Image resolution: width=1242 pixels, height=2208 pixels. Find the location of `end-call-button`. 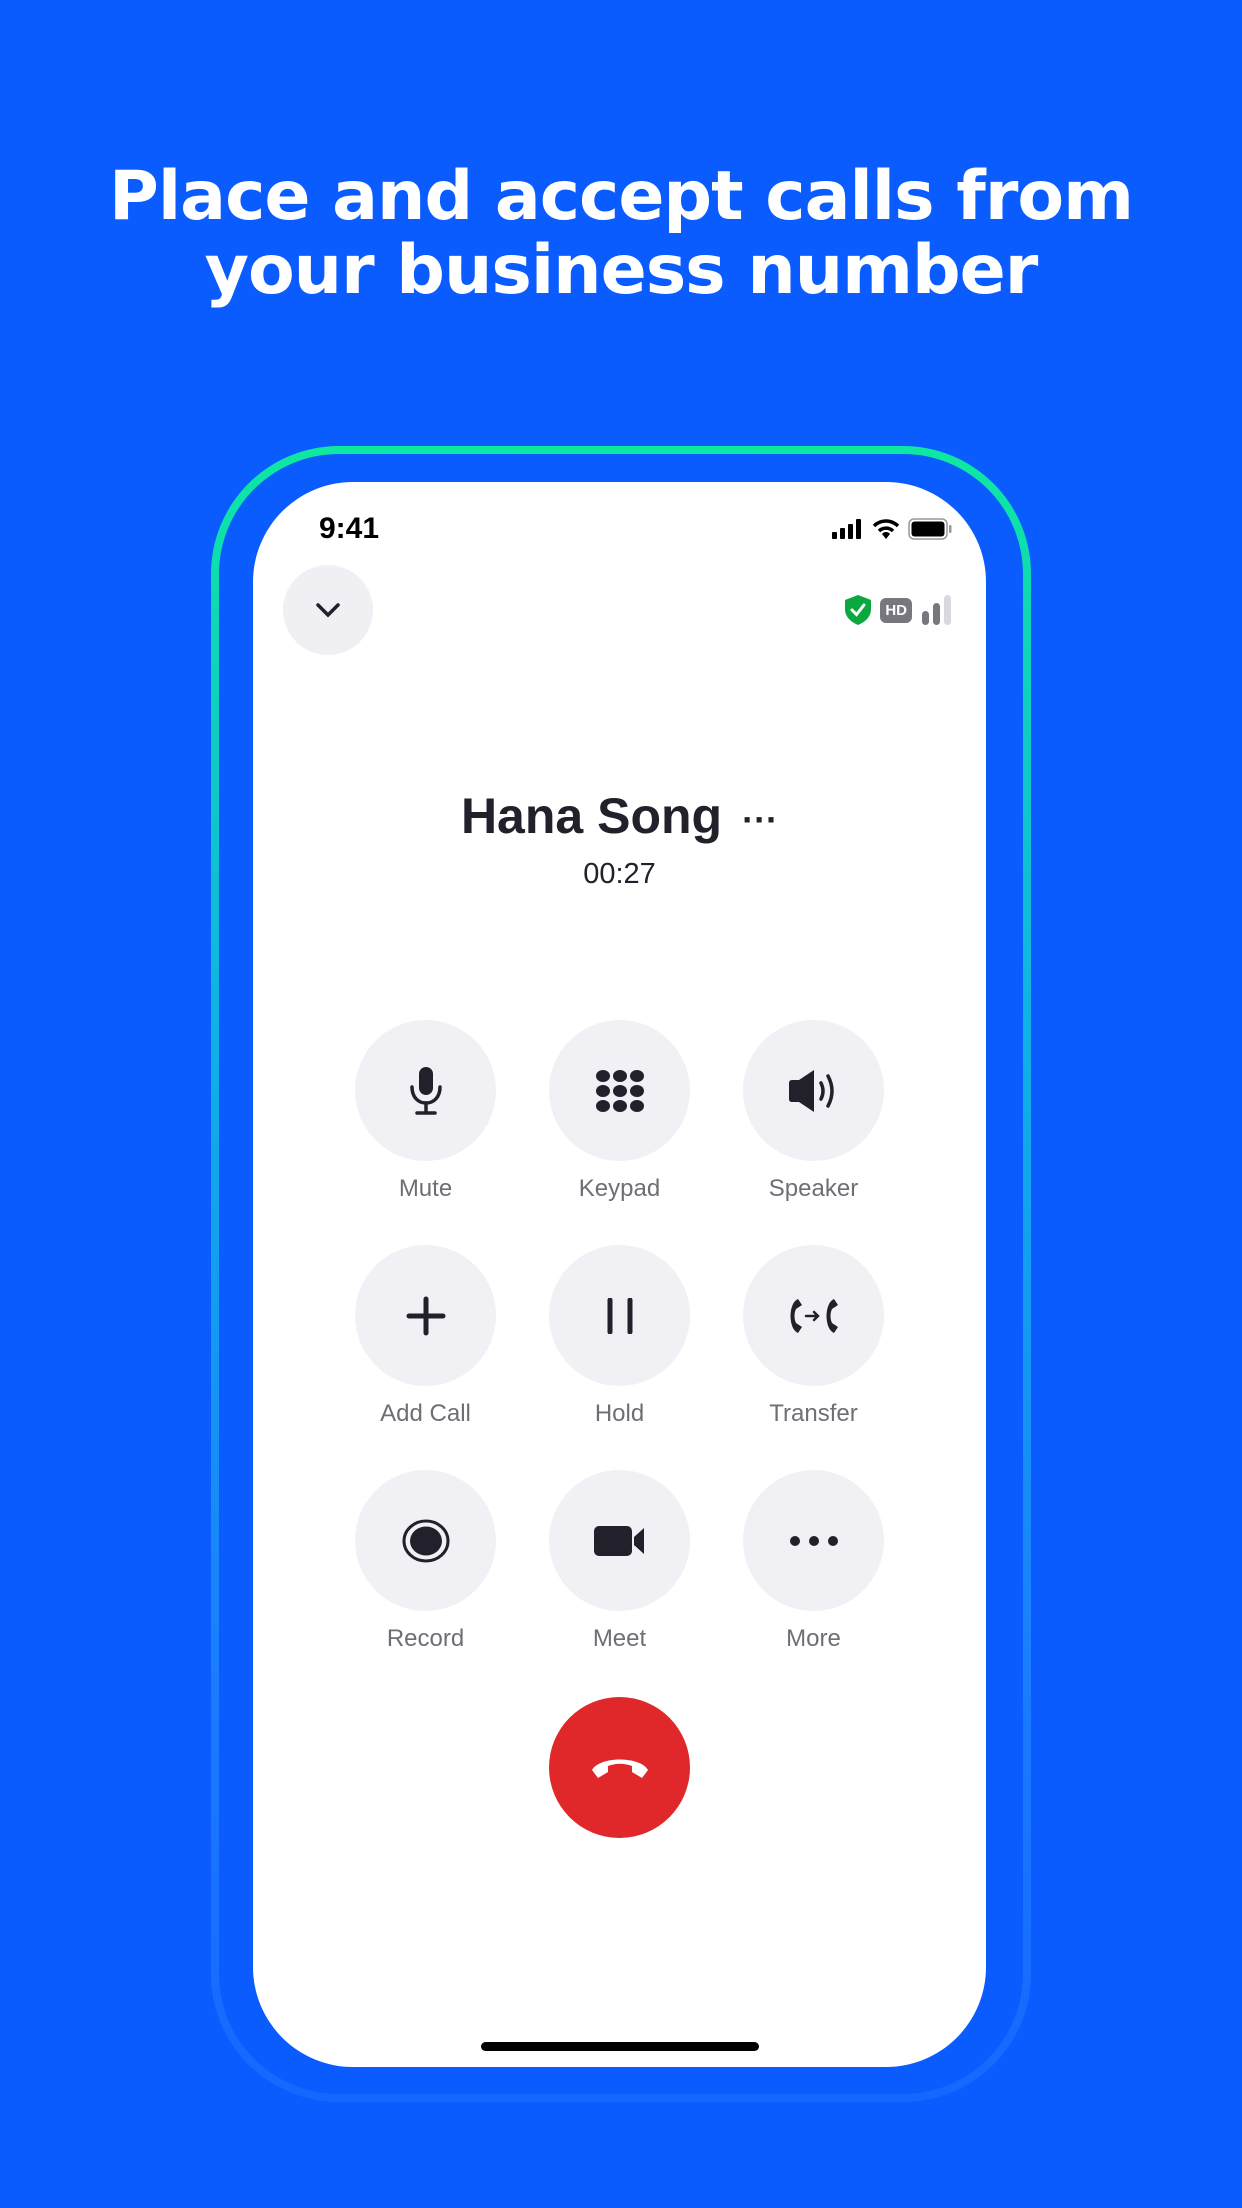

end-call-button is located at coordinates (619, 1767).